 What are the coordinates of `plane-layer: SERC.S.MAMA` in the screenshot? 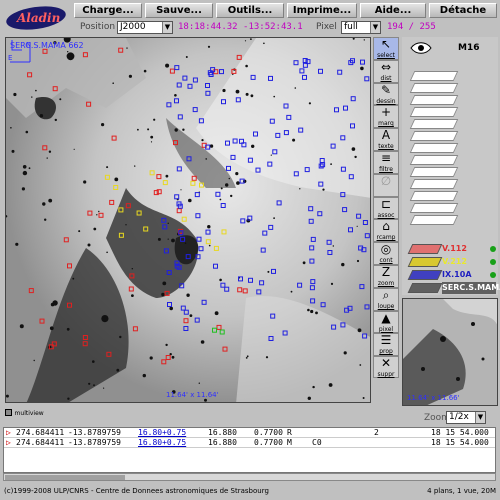 It's located at (453, 288).